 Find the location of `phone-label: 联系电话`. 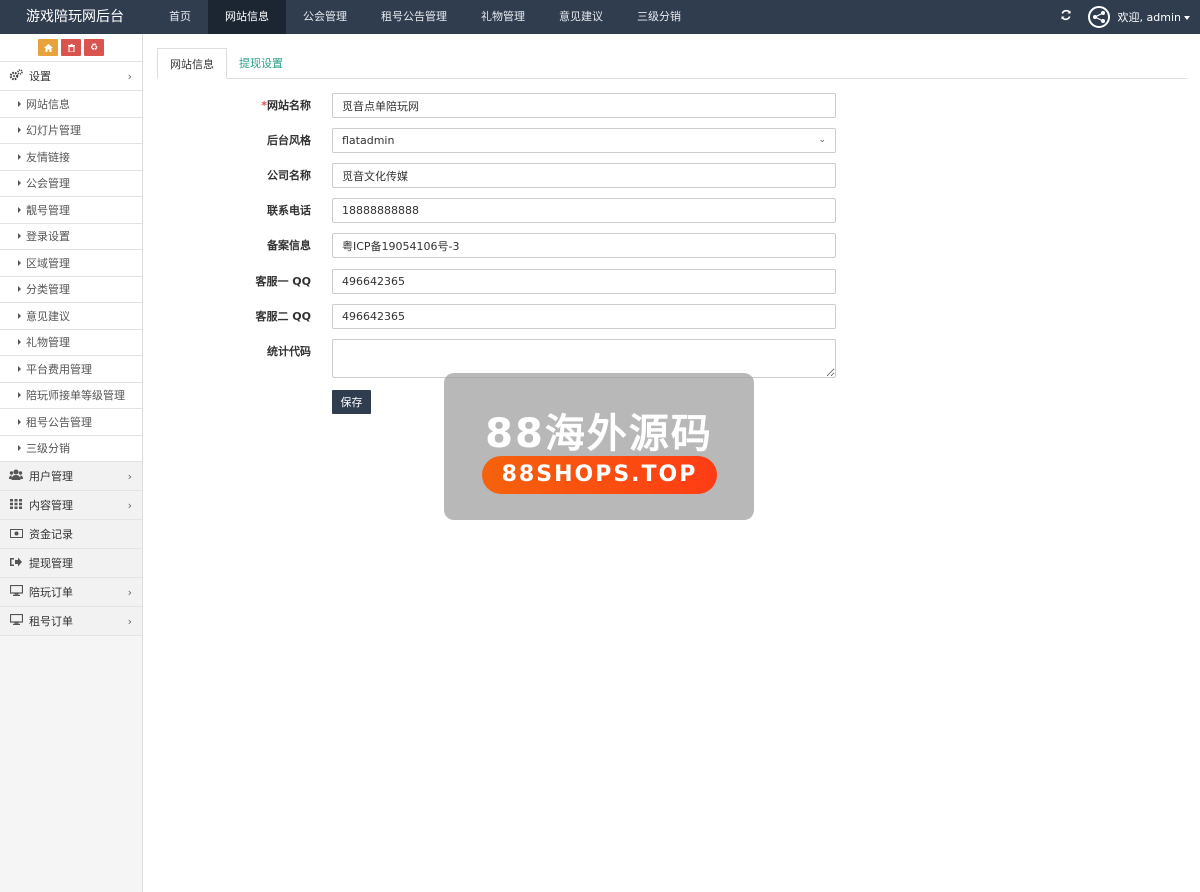

phone-label: 联系电话 is located at coordinates (289, 210).